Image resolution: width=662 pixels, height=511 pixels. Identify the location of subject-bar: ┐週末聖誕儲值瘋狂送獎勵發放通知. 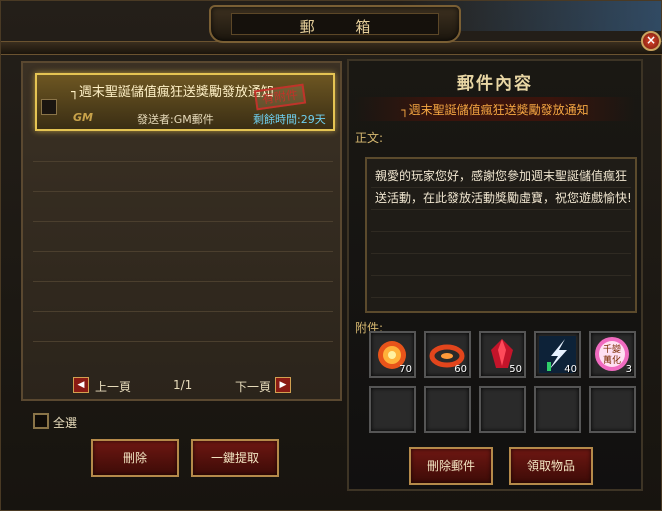
(495, 109).